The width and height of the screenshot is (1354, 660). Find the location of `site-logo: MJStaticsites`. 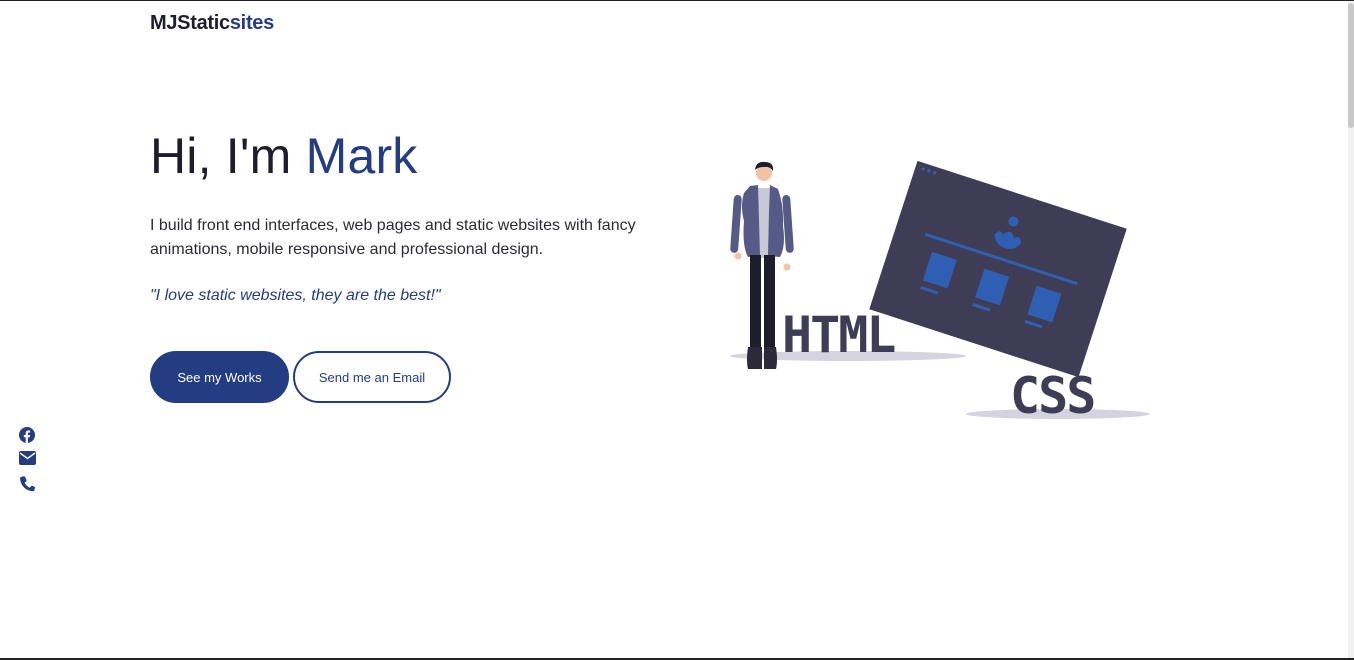

site-logo: MJStaticsites is located at coordinates (212, 23).